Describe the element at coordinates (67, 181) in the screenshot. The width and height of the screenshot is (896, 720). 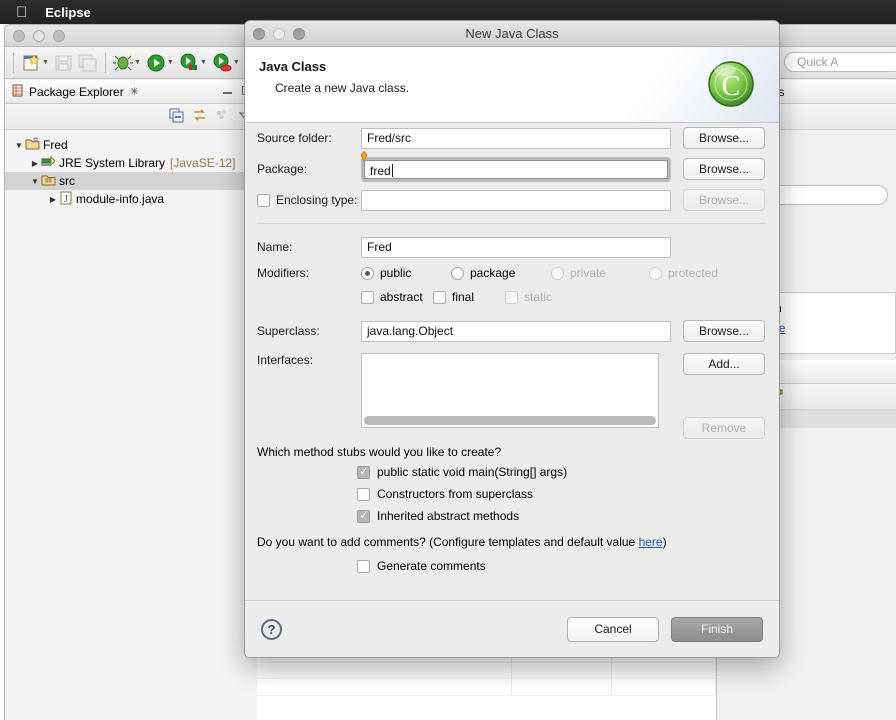
I see `tree-label: src` at that location.